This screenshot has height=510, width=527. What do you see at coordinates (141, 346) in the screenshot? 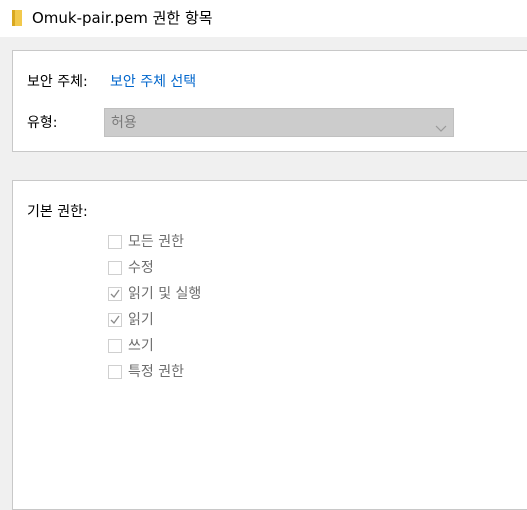
I see `permission-label: 쓰기` at bounding box center [141, 346].